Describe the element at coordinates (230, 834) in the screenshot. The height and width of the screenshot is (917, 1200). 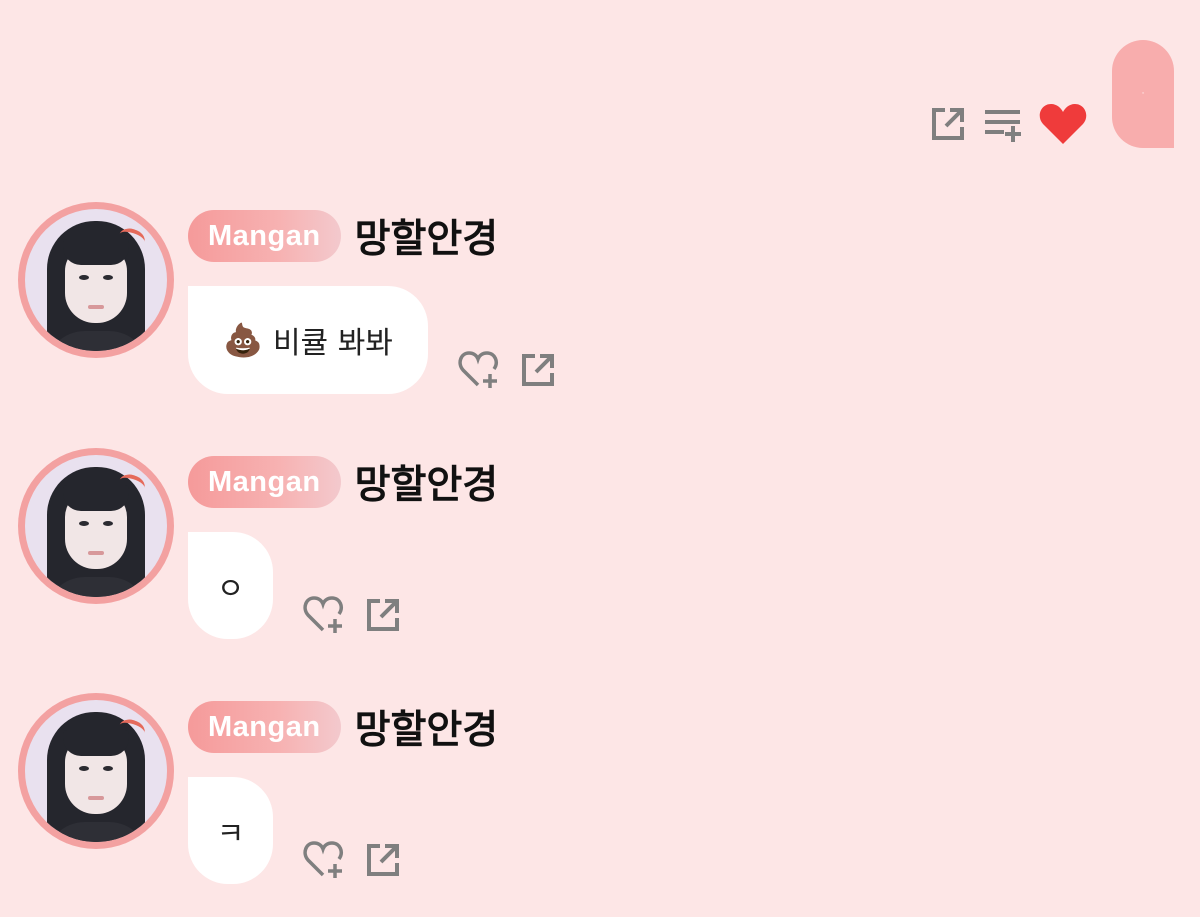
I see `message-text: ㅋ` at that location.